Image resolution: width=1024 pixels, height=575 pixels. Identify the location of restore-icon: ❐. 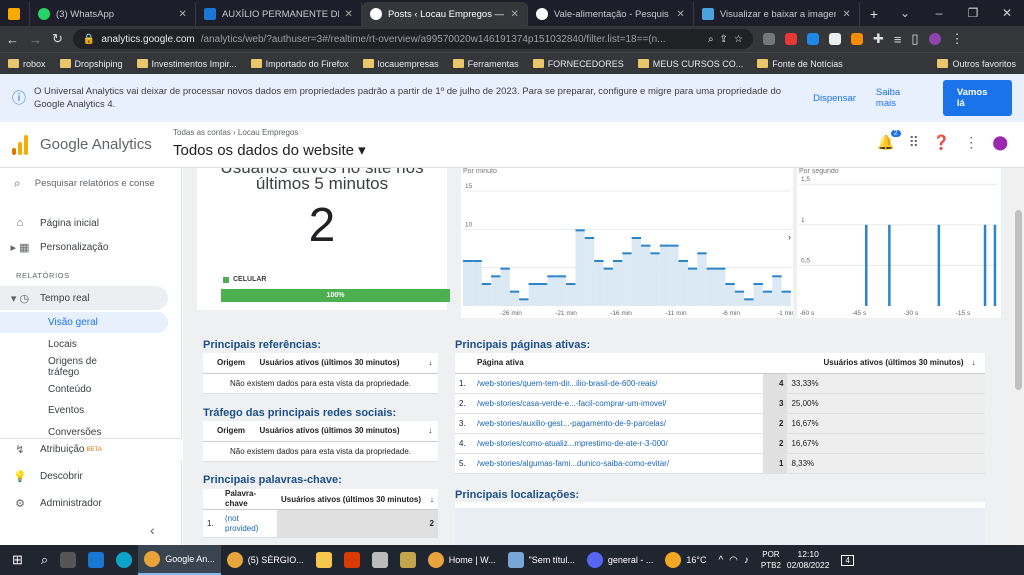
(973, 13).